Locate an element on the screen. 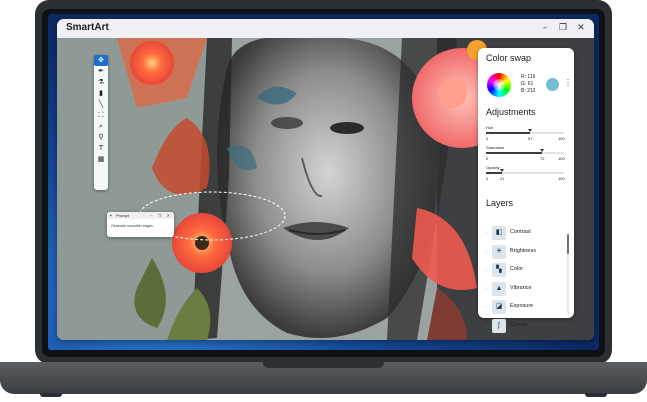 Image resolution: width=647 pixels, height=402 pixels. color-palette-icon: ▚ is located at coordinates (499, 270).